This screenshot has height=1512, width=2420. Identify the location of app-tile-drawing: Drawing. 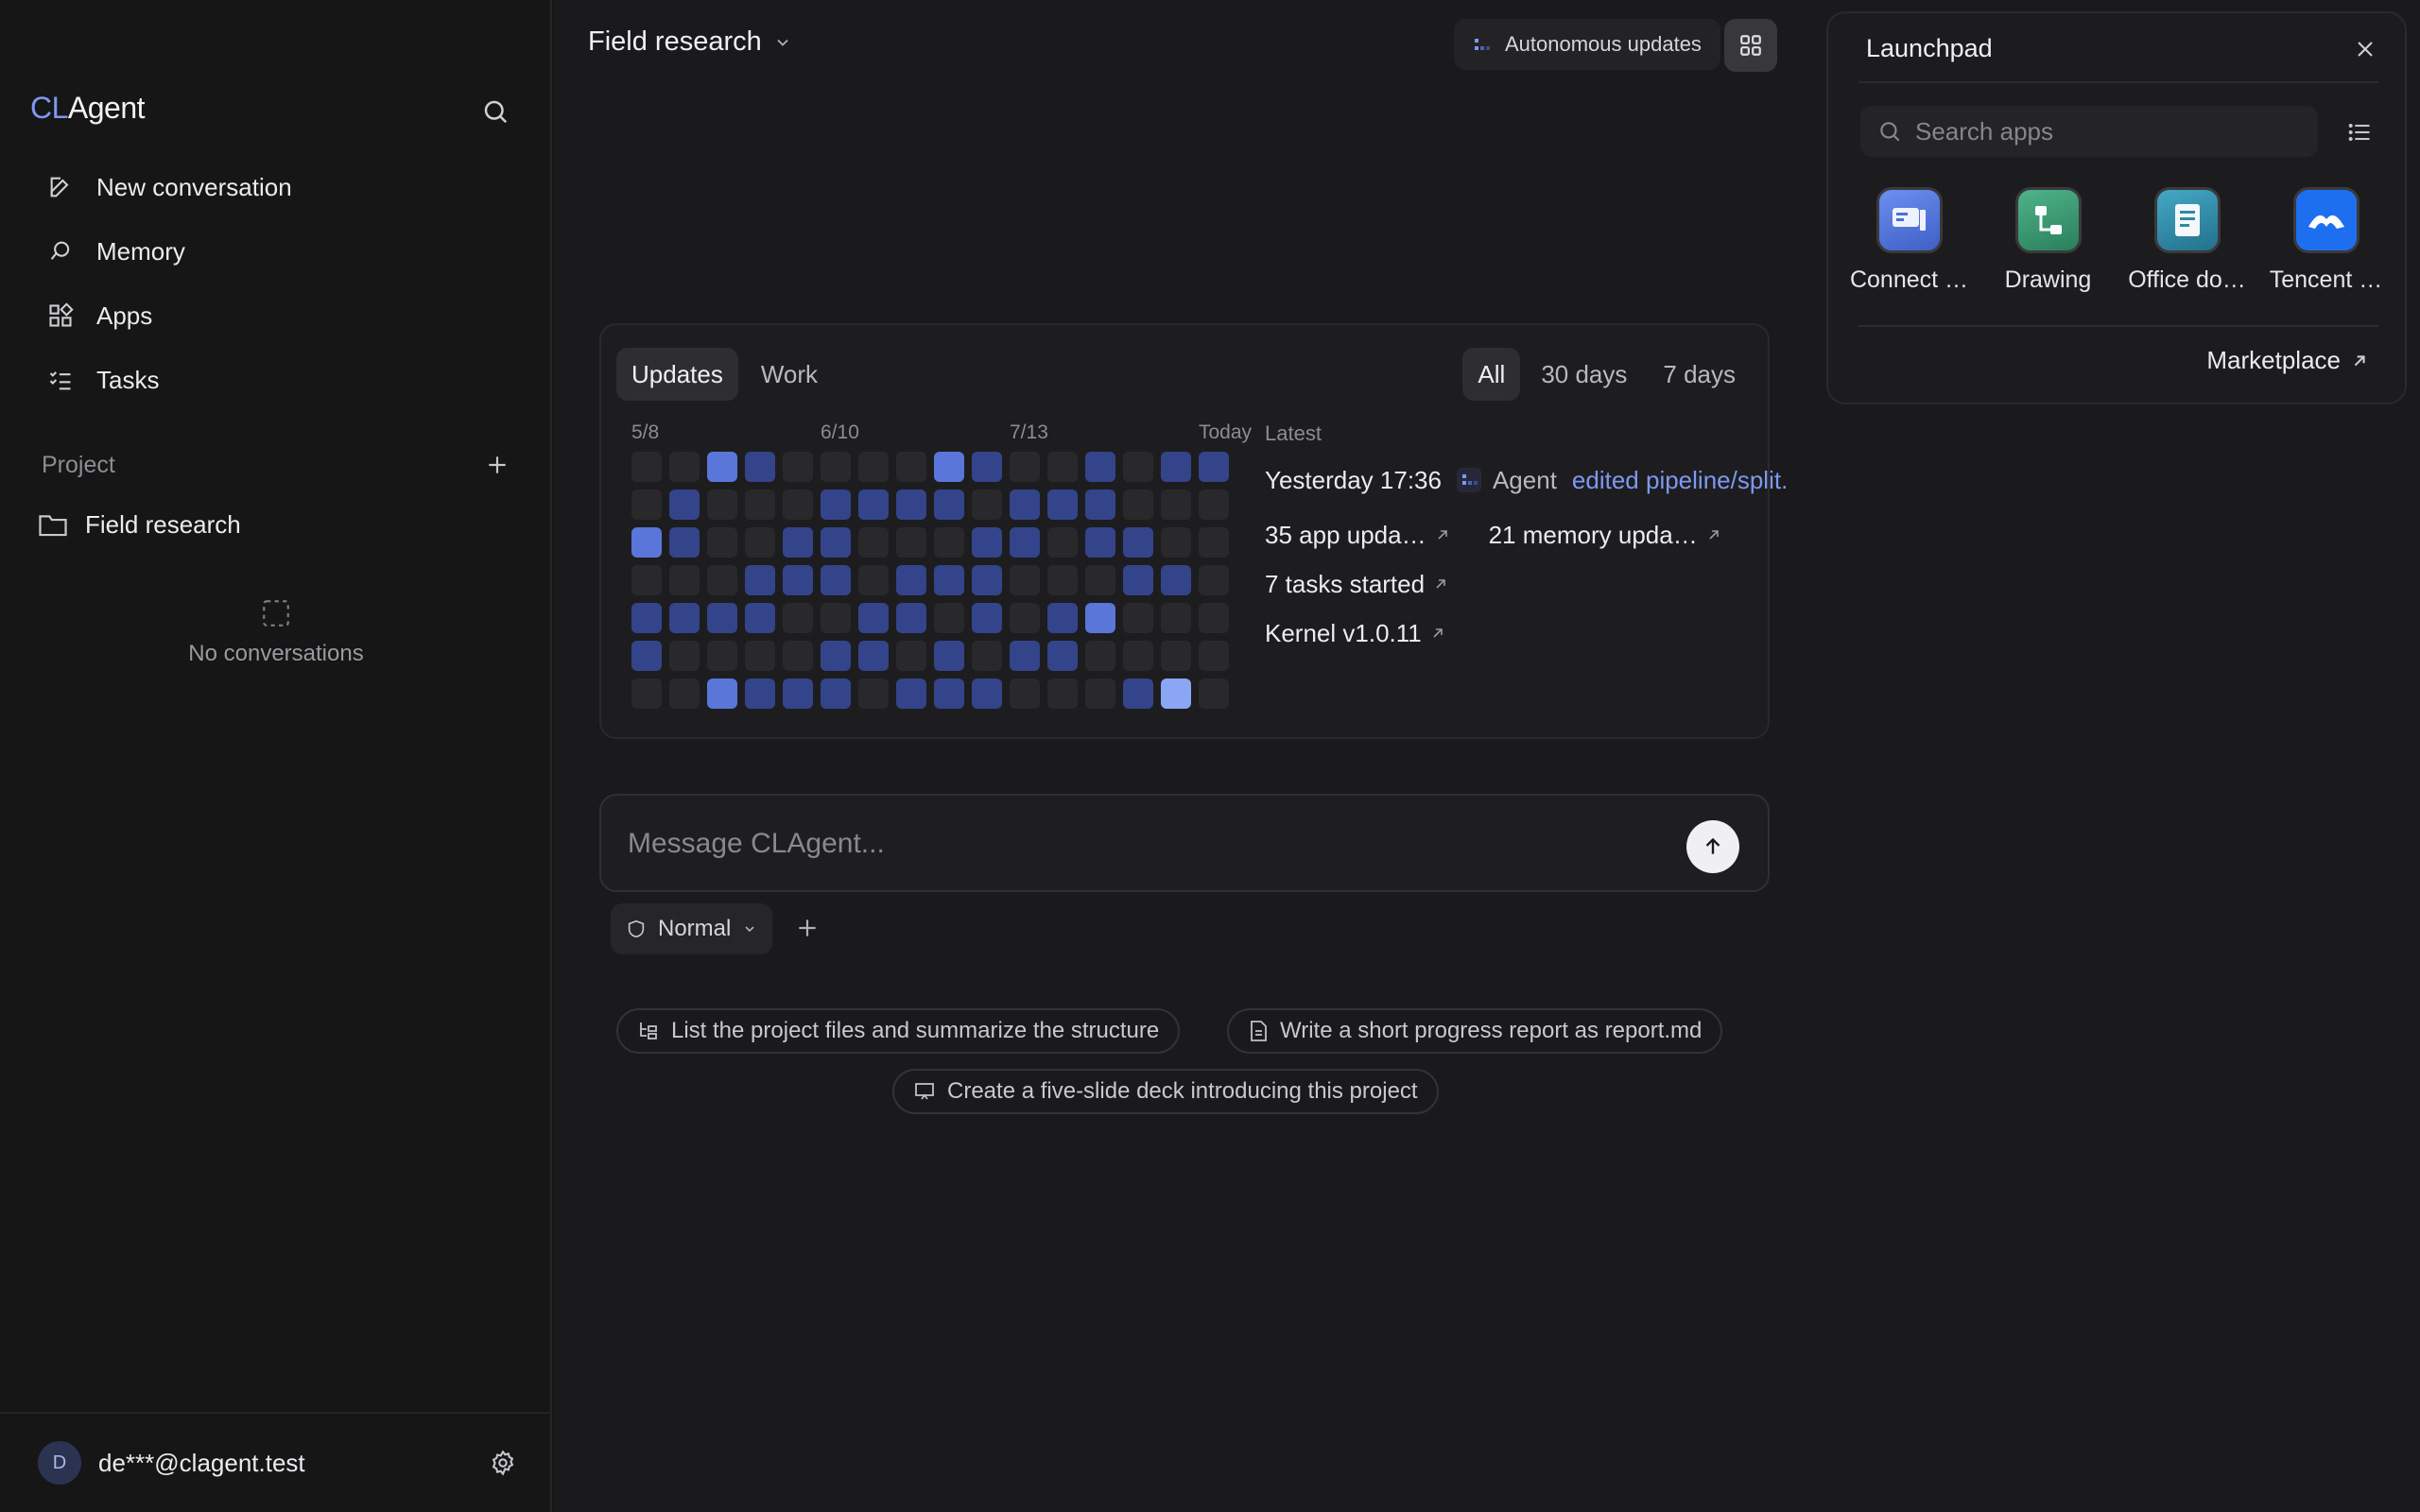
(2048, 240).